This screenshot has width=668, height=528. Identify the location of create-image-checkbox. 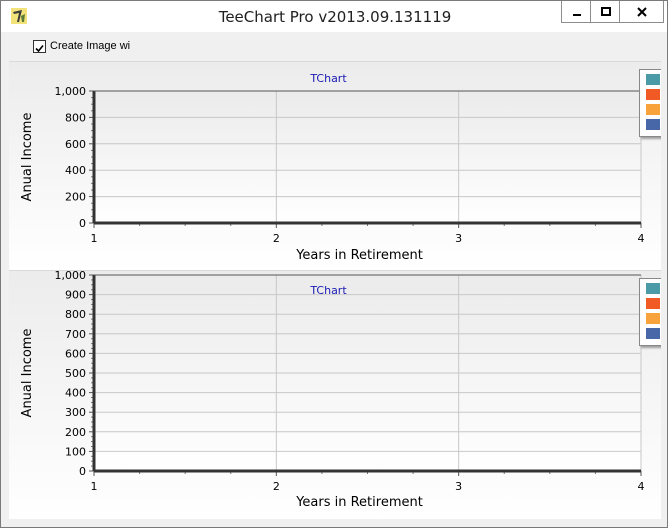
(39, 46).